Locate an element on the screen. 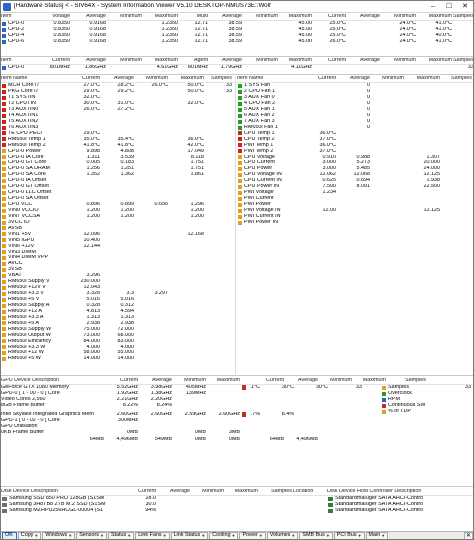 The image size is (474, 540). sensor-name: T6 AUXTIN3 is located at coordinates (34, 127).